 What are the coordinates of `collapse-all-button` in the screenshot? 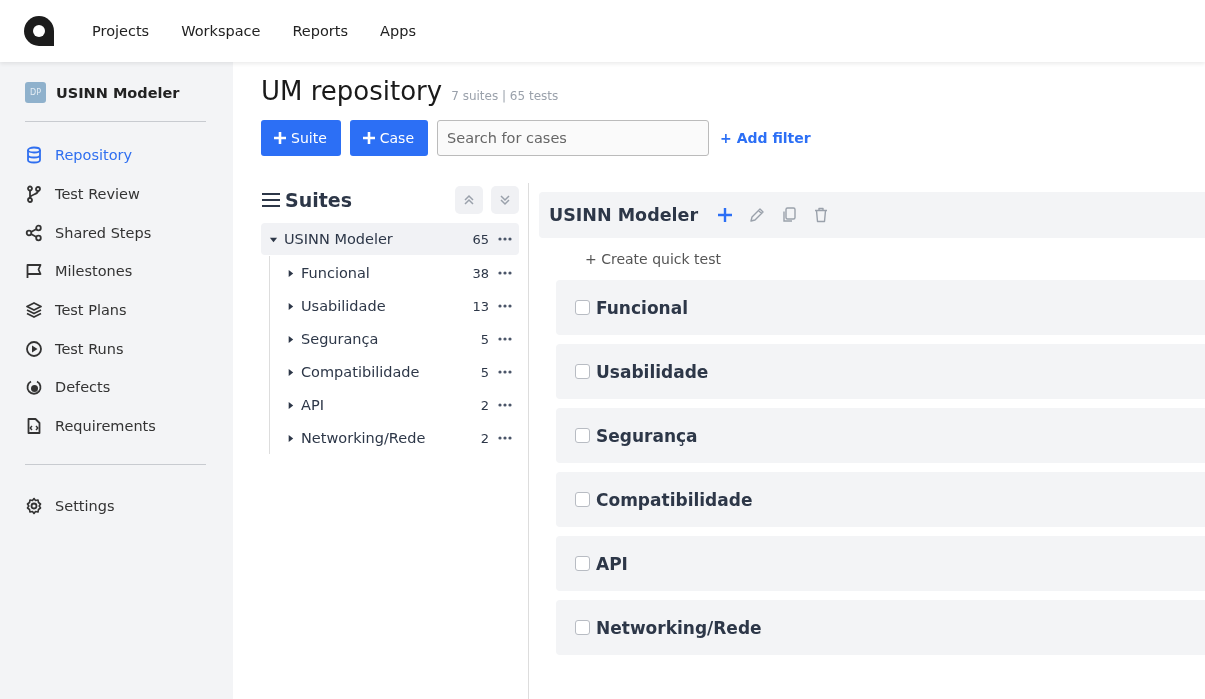 It's located at (469, 200).